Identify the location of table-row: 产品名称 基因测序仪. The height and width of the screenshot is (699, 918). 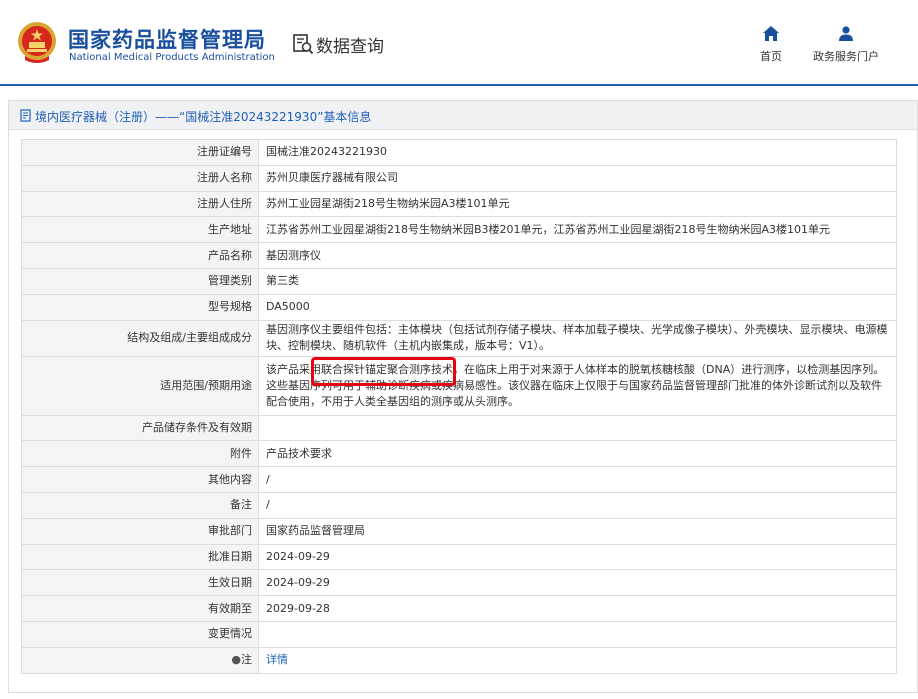
(459, 255).